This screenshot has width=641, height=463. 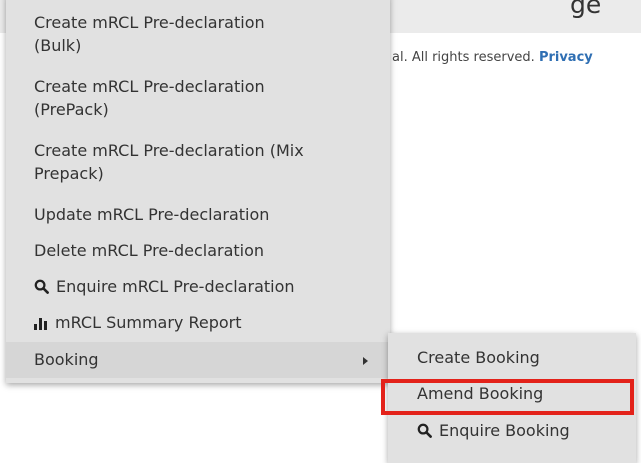 What do you see at coordinates (71, 109) in the screenshot?
I see `menu-item-label-cont: (PrePack)` at bounding box center [71, 109].